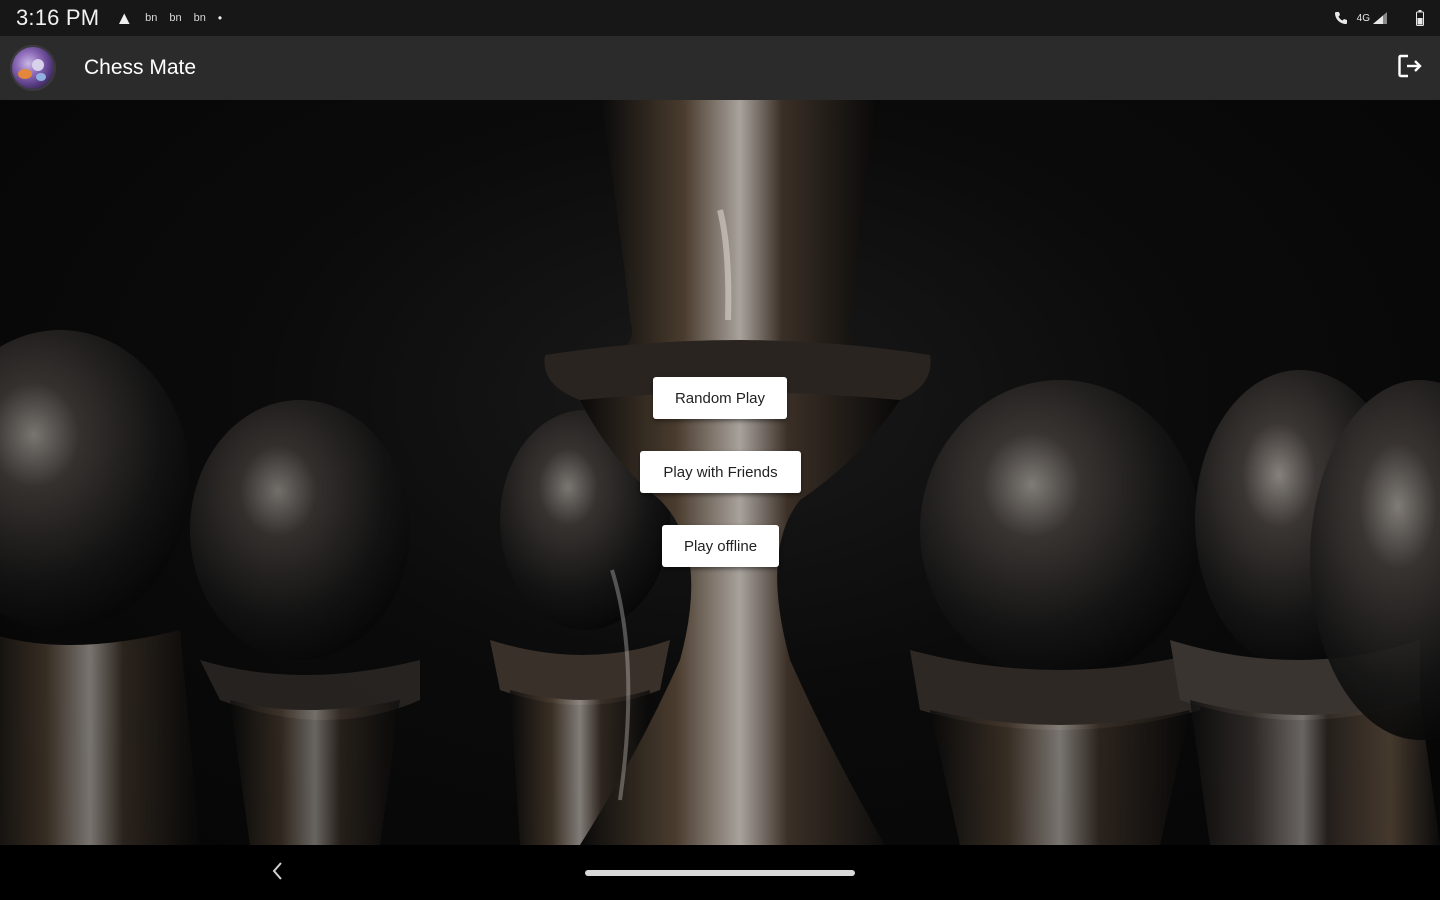 The height and width of the screenshot is (900, 1440). I want to click on app-bar: Chess Mate, so click(720, 68).